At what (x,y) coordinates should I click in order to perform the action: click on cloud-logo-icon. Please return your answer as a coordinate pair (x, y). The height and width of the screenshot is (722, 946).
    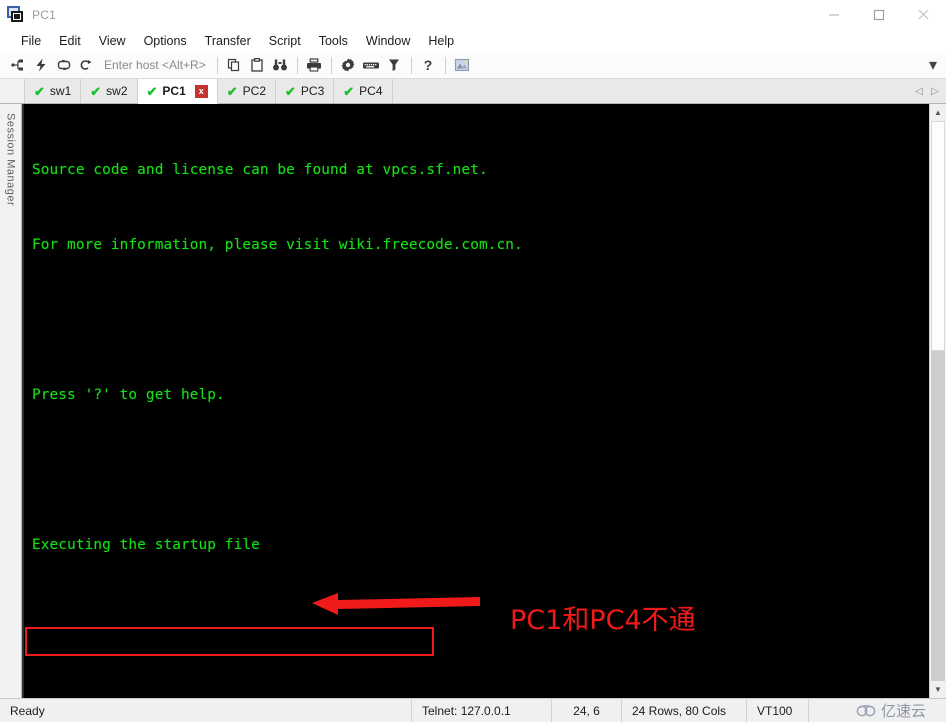
    Looking at the image, I should click on (866, 710).